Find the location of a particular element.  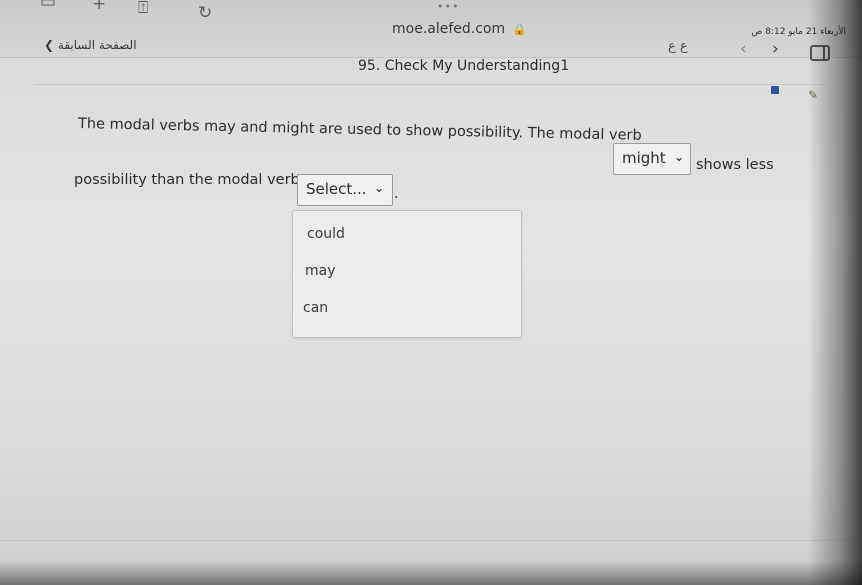

plus-icon: + is located at coordinates (99, 6).